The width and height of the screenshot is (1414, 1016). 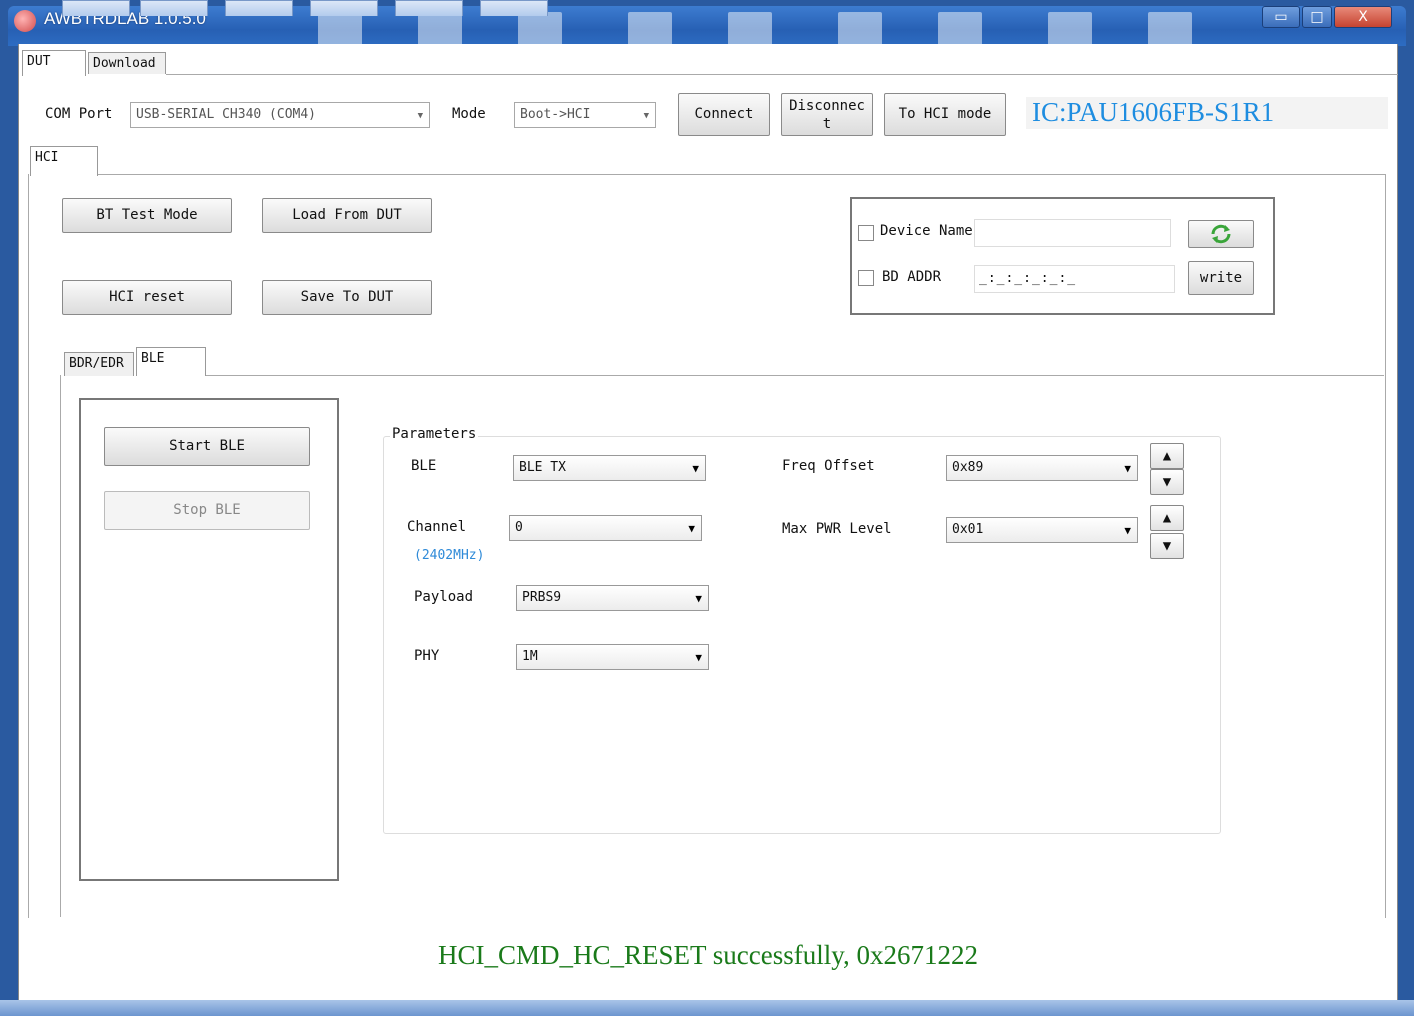 What do you see at coordinates (427, 656) in the screenshot?
I see `phy-label: PHY` at bounding box center [427, 656].